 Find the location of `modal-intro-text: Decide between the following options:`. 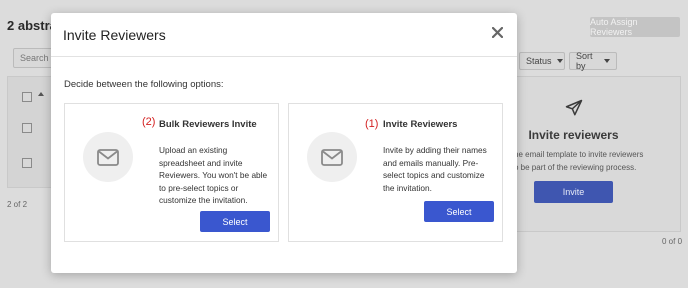

modal-intro-text: Decide between the following options: is located at coordinates (144, 84).